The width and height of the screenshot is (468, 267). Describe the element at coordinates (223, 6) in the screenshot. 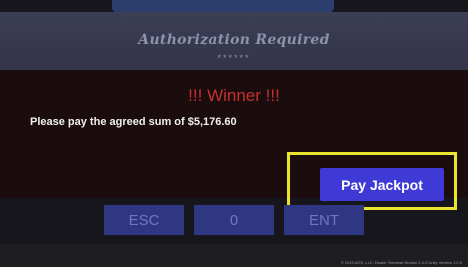

I see `top-tab` at that location.